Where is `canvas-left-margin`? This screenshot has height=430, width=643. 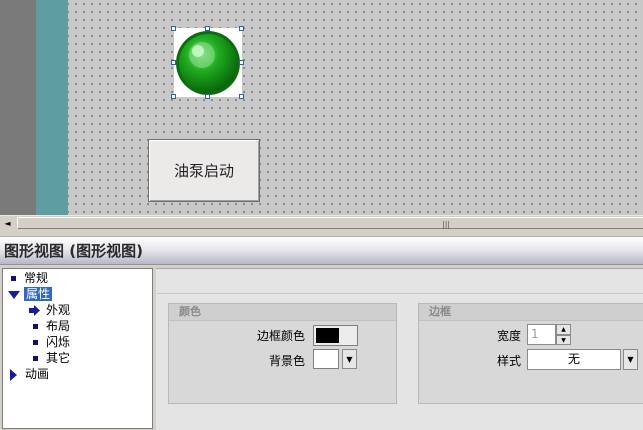 canvas-left-margin is located at coordinates (18, 107).